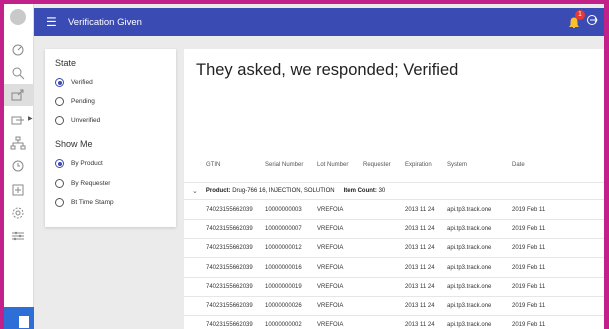 This screenshot has height=329, width=609. I want to click on show-option-by-time-stamp: Bt Time Stamp, so click(84, 202).